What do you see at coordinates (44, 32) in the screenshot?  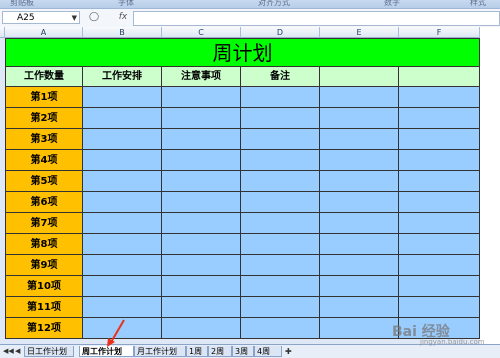 I see `column-header-a: A` at bounding box center [44, 32].